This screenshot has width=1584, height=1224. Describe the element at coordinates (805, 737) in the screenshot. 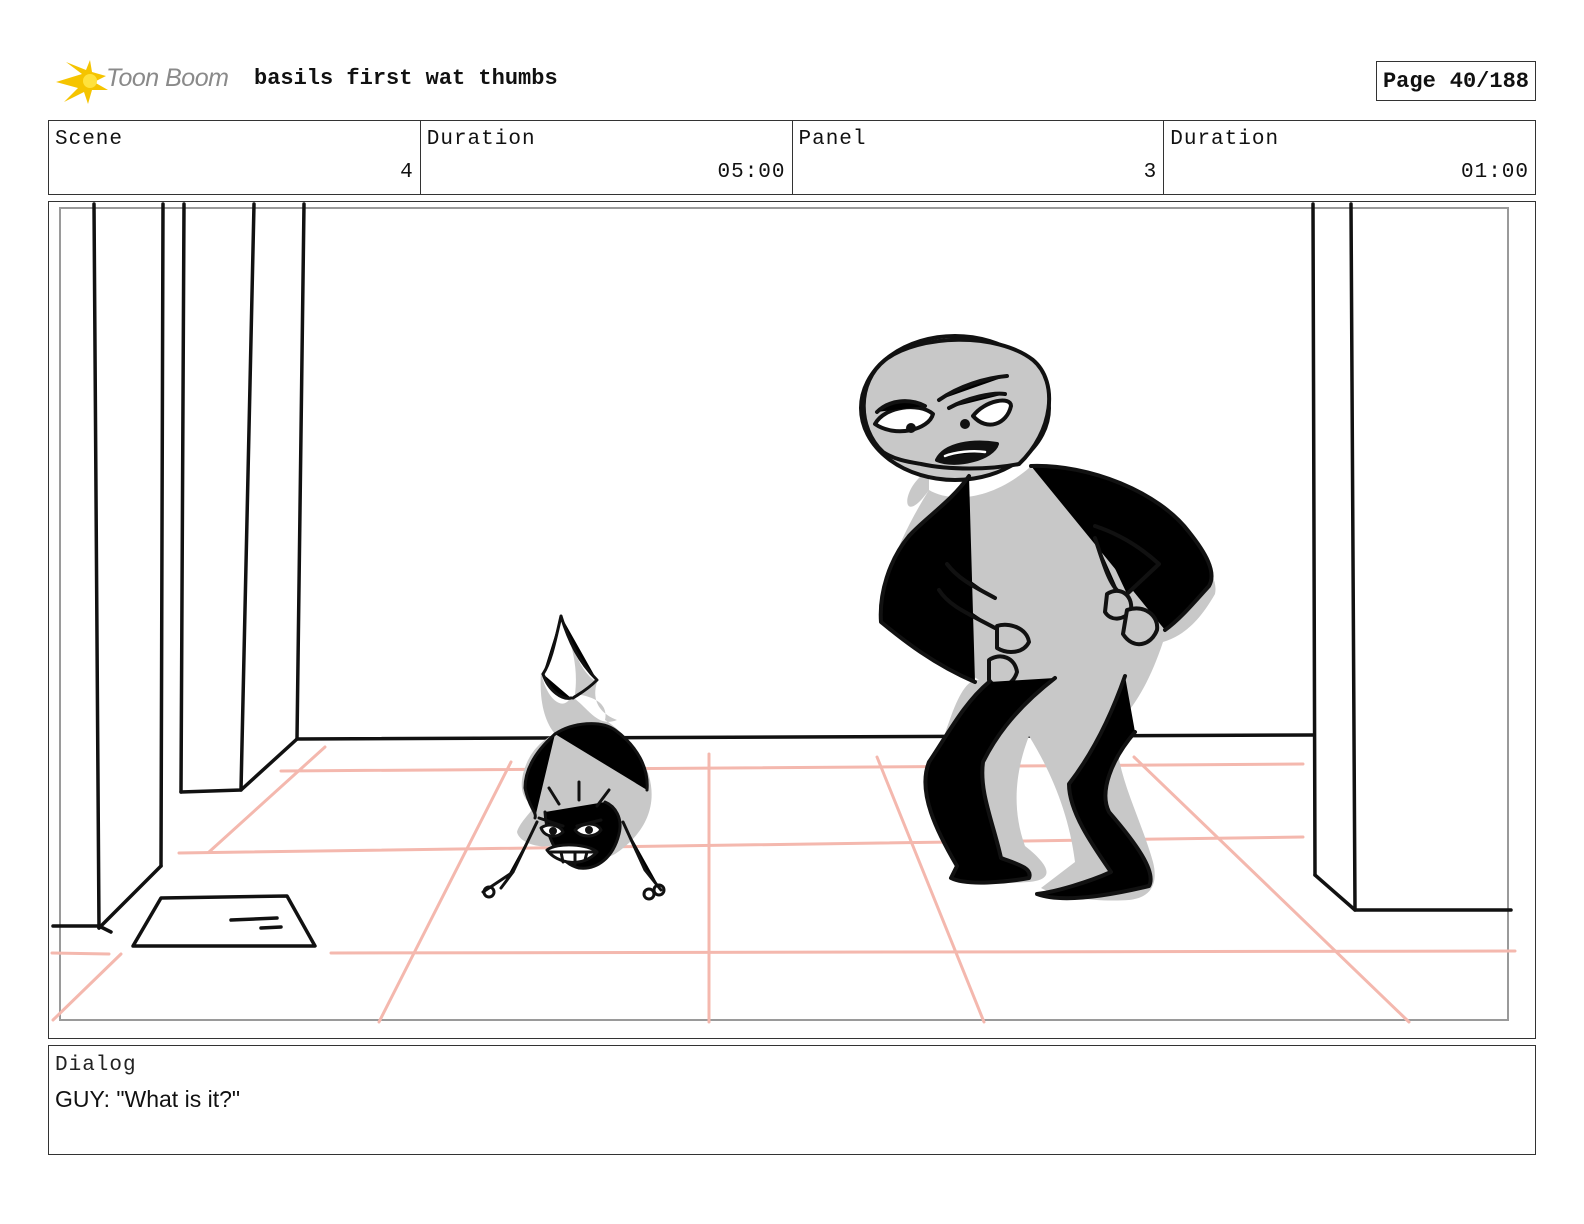

I see `back-wall` at that location.